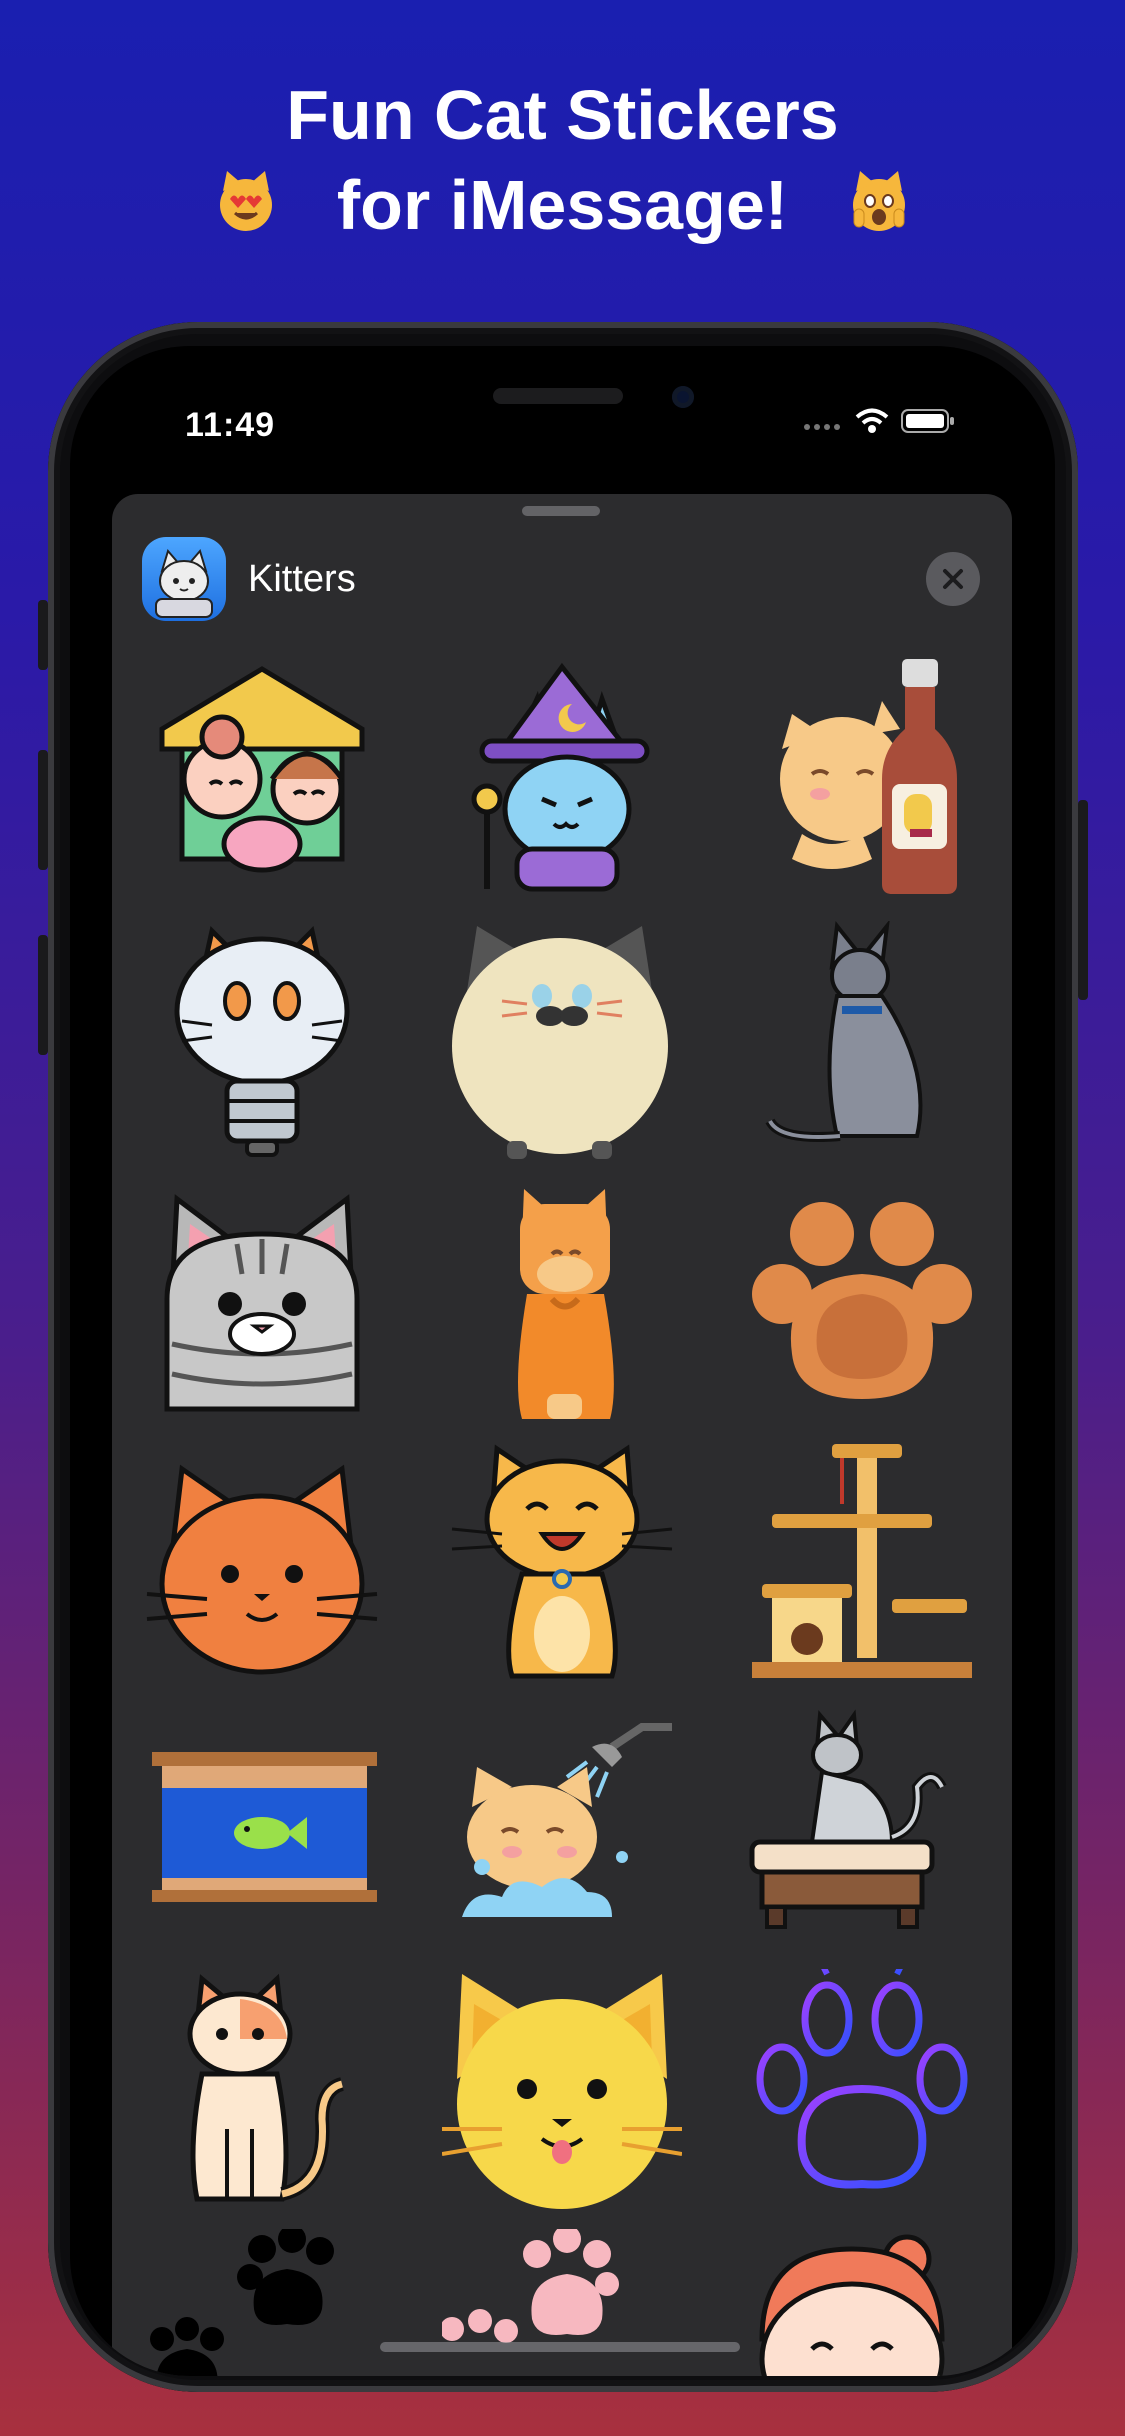 The width and height of the screenshot is (1125, 2436). What do you see at coordinates (879, 201) in the screenshot?
I see `weary-cat-icon` at bounding box center [879, 201].